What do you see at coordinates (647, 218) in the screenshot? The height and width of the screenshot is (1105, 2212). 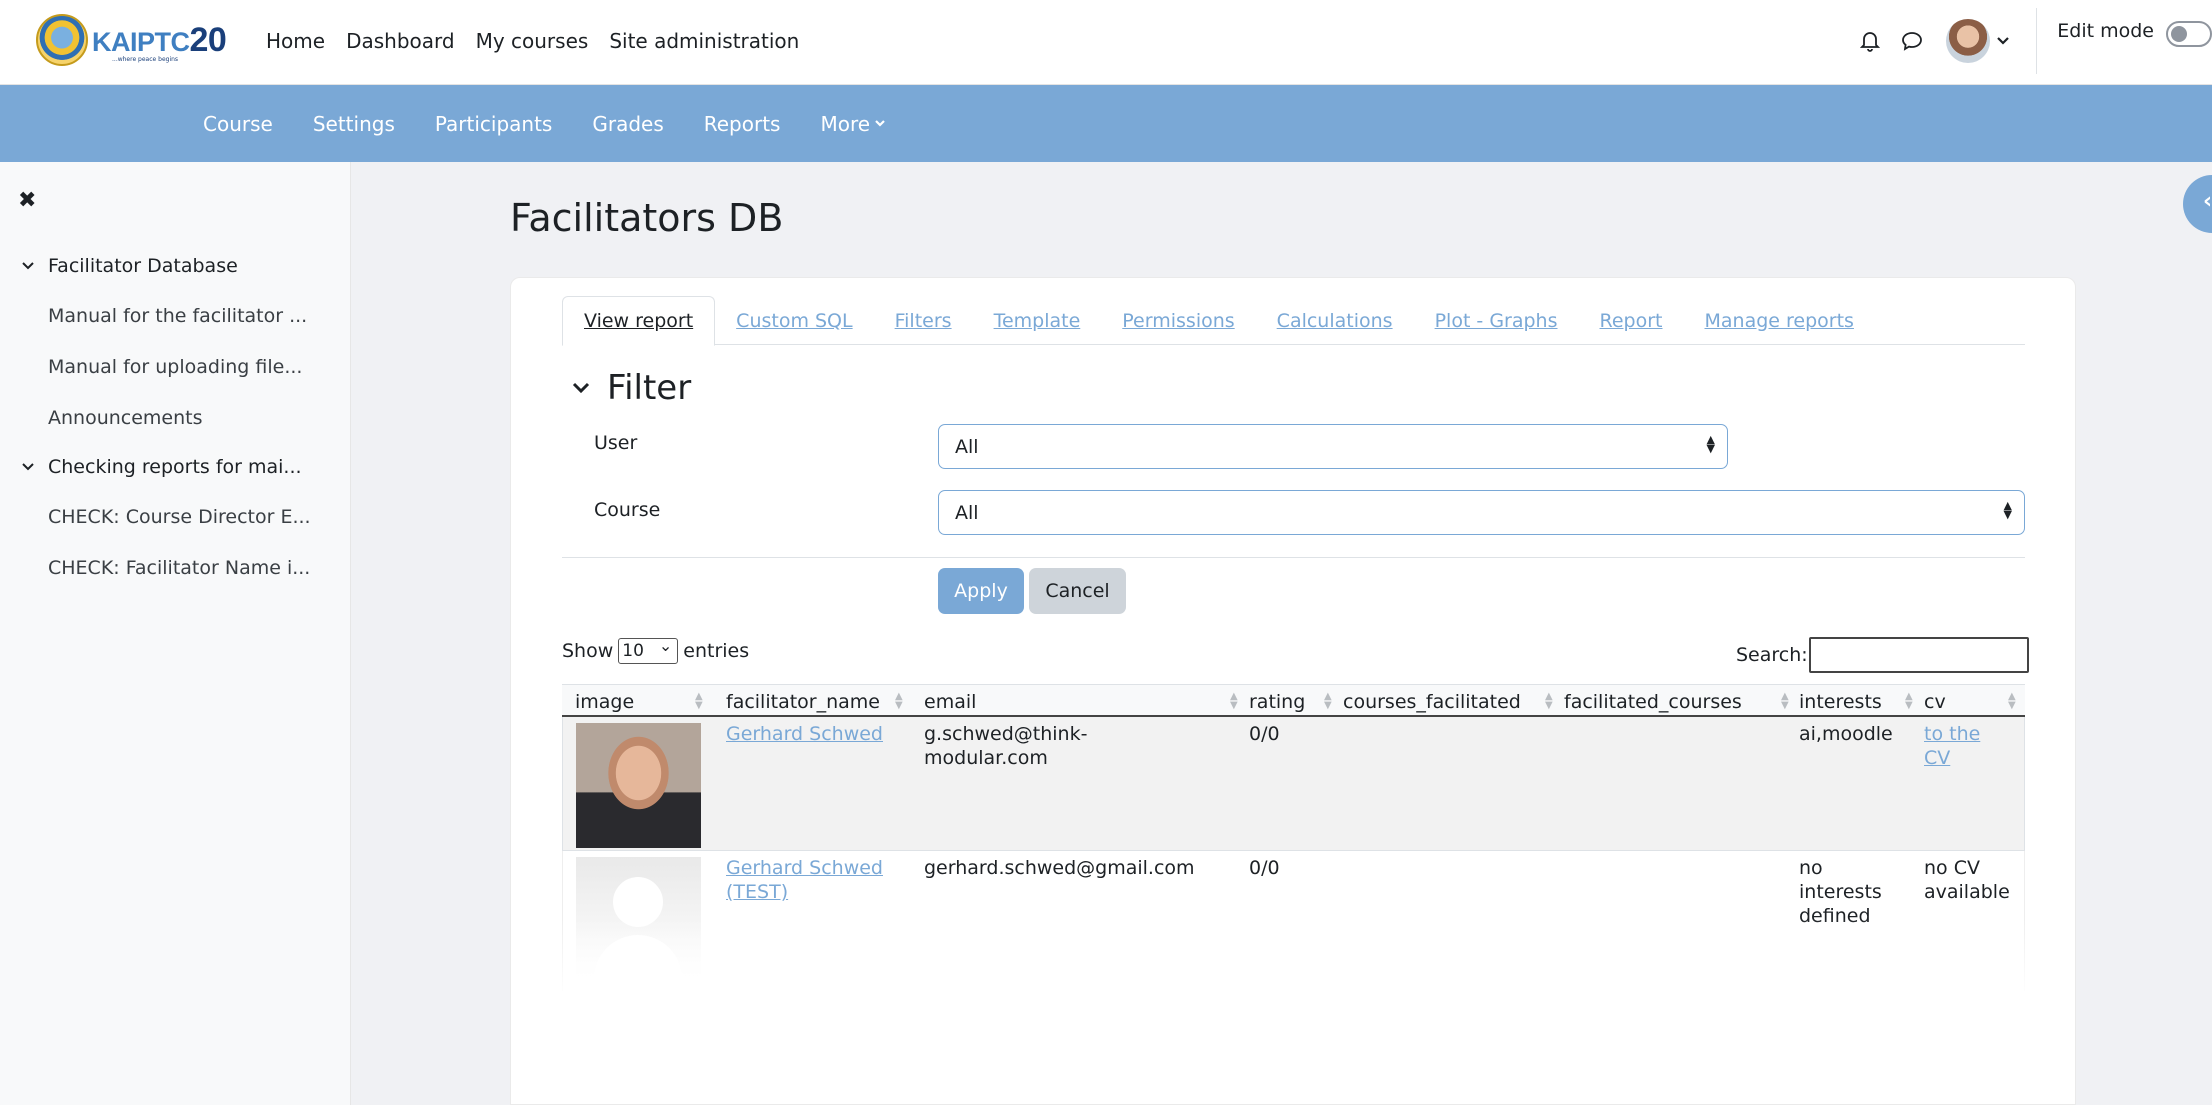 I see `page-title: Facilitators DB` at bounding box center [647, 218].